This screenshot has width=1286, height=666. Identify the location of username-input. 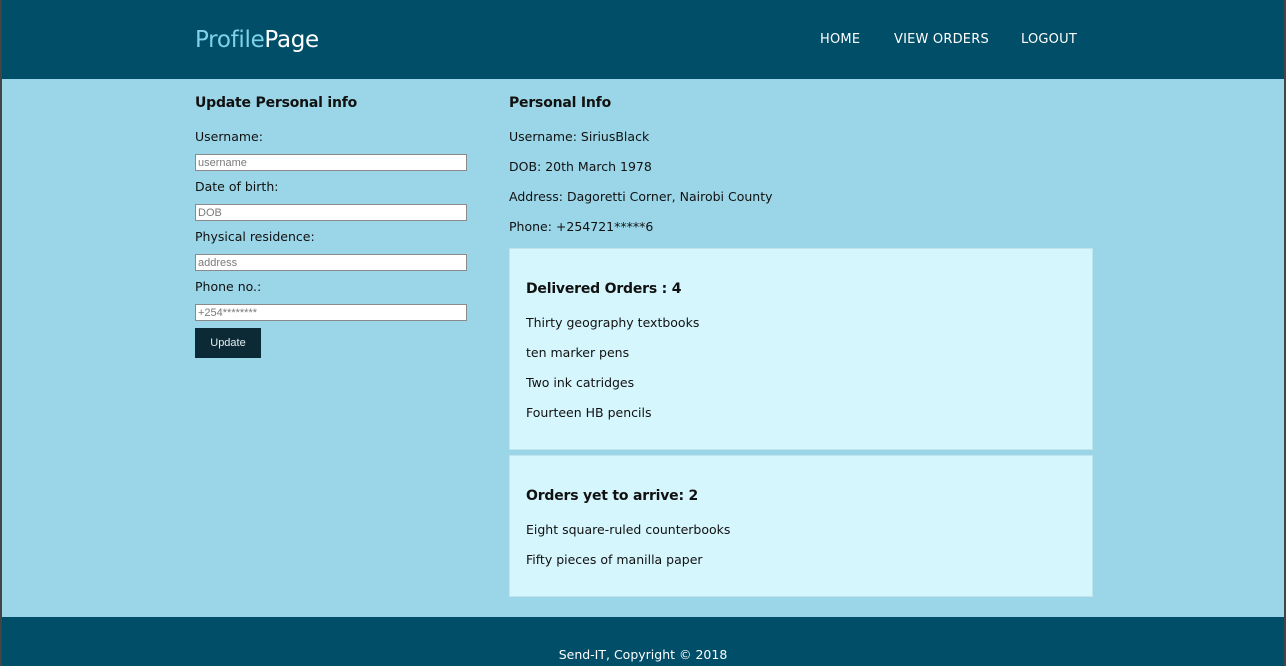
(331, 162).